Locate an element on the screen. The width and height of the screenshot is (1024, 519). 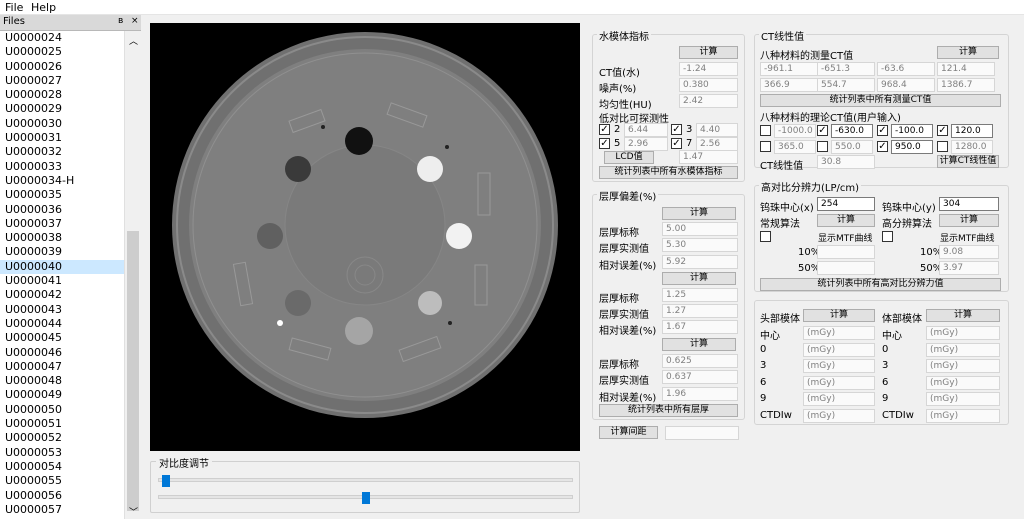
slice-calc-3-button: 计算 is located at coordinates (699, 344).